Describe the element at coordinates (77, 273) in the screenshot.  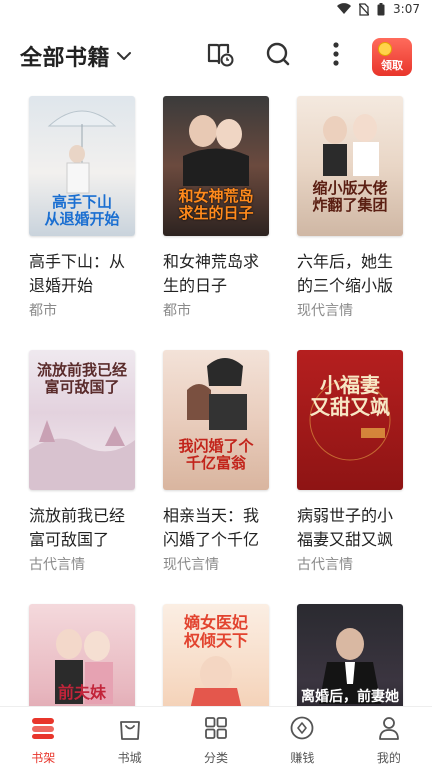
I see `book-title: 高手下山：从退婚开始` at that location.